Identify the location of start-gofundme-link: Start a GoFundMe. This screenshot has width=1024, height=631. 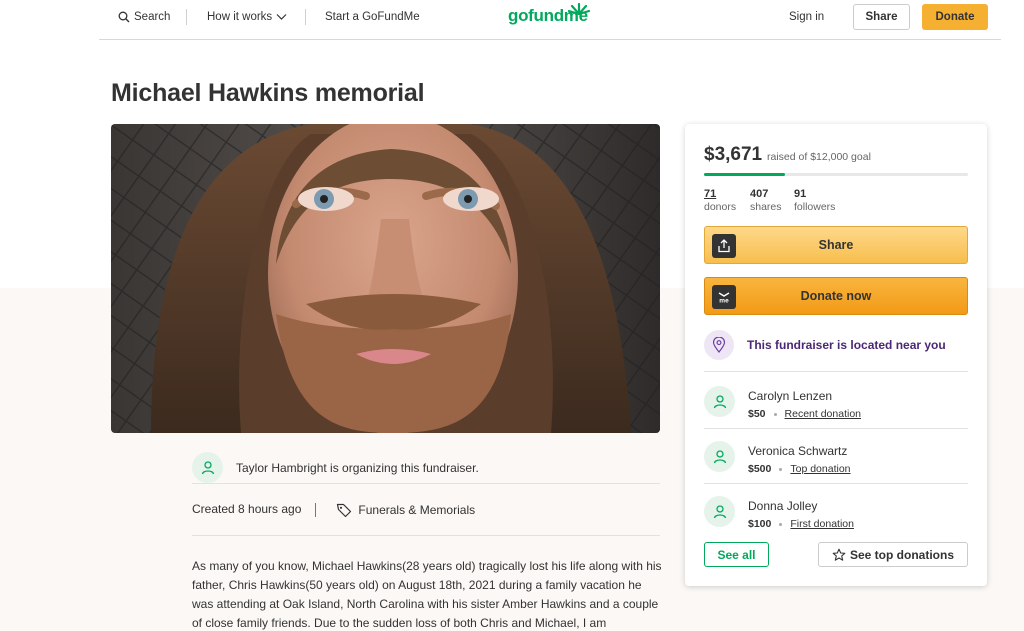
(372, 17).